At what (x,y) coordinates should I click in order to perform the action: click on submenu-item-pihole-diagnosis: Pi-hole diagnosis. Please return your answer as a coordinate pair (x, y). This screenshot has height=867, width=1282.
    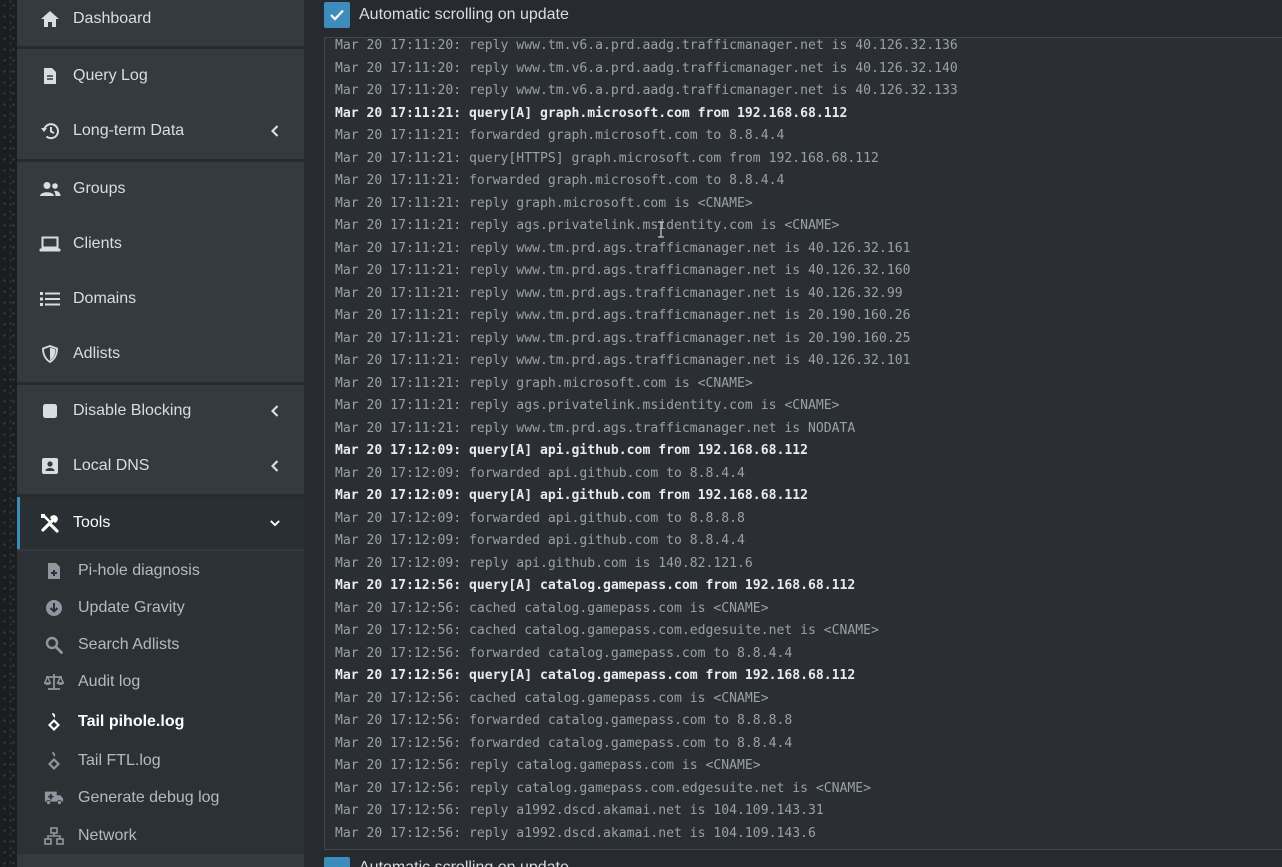
    Looking at the image, I should click on (160, 570).